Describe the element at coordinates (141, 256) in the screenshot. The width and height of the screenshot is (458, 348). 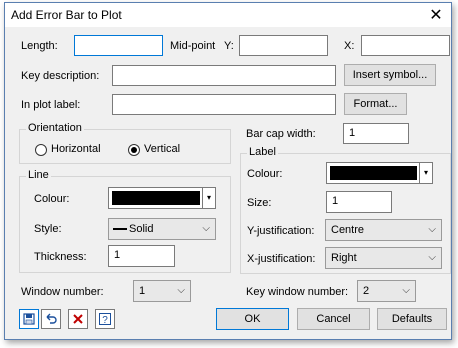
I see `line-thickness-input: 1` at that location.